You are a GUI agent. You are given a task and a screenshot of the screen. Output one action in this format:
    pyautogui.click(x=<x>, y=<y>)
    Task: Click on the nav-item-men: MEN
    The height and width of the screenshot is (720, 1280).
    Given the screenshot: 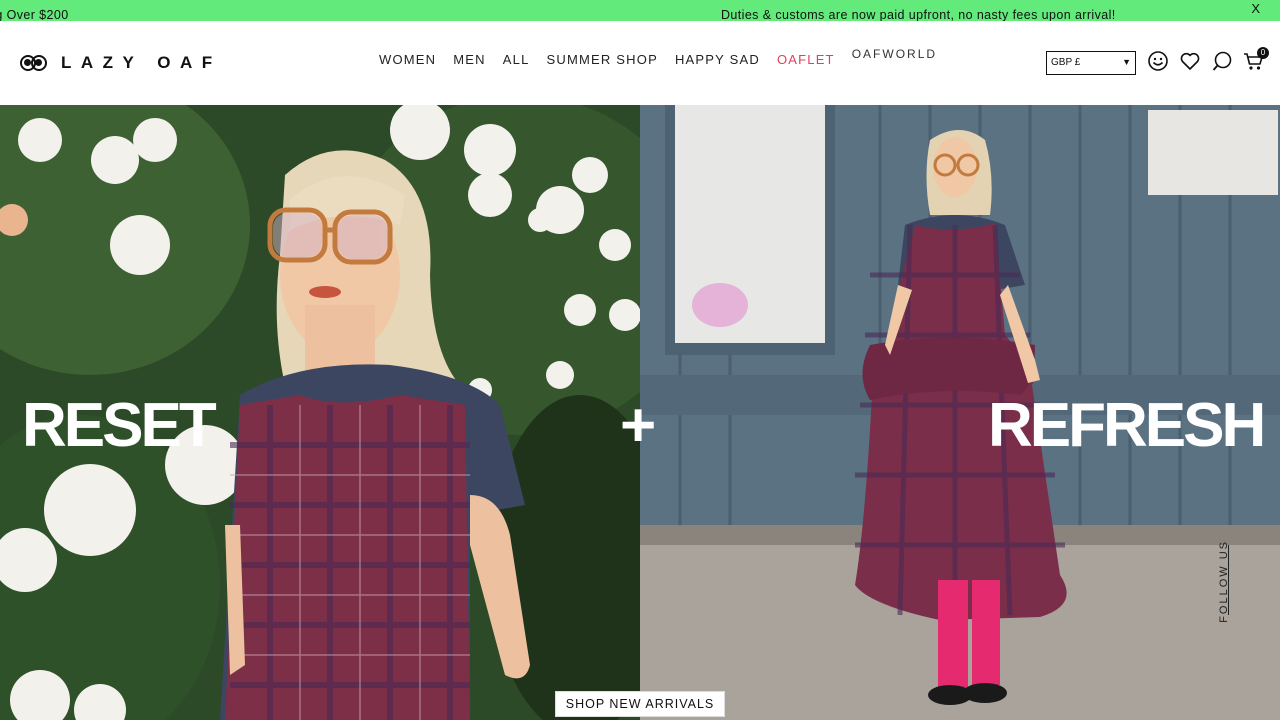 What is the action you would take?
    pyautogui.click(x=469, y=59)
    